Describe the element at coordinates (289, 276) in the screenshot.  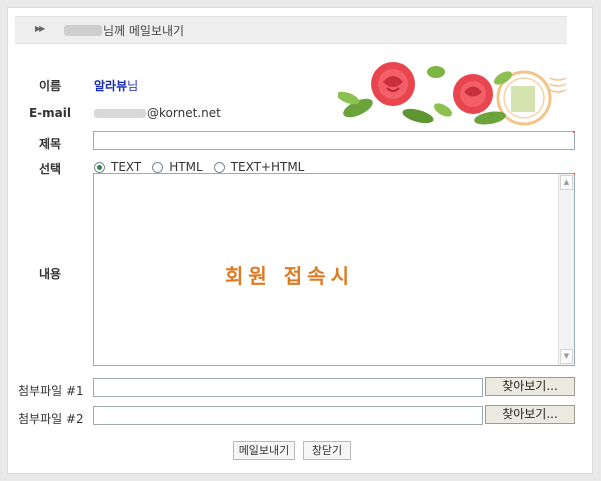
I see `member-login-notice: 회원 접속시` at that location.